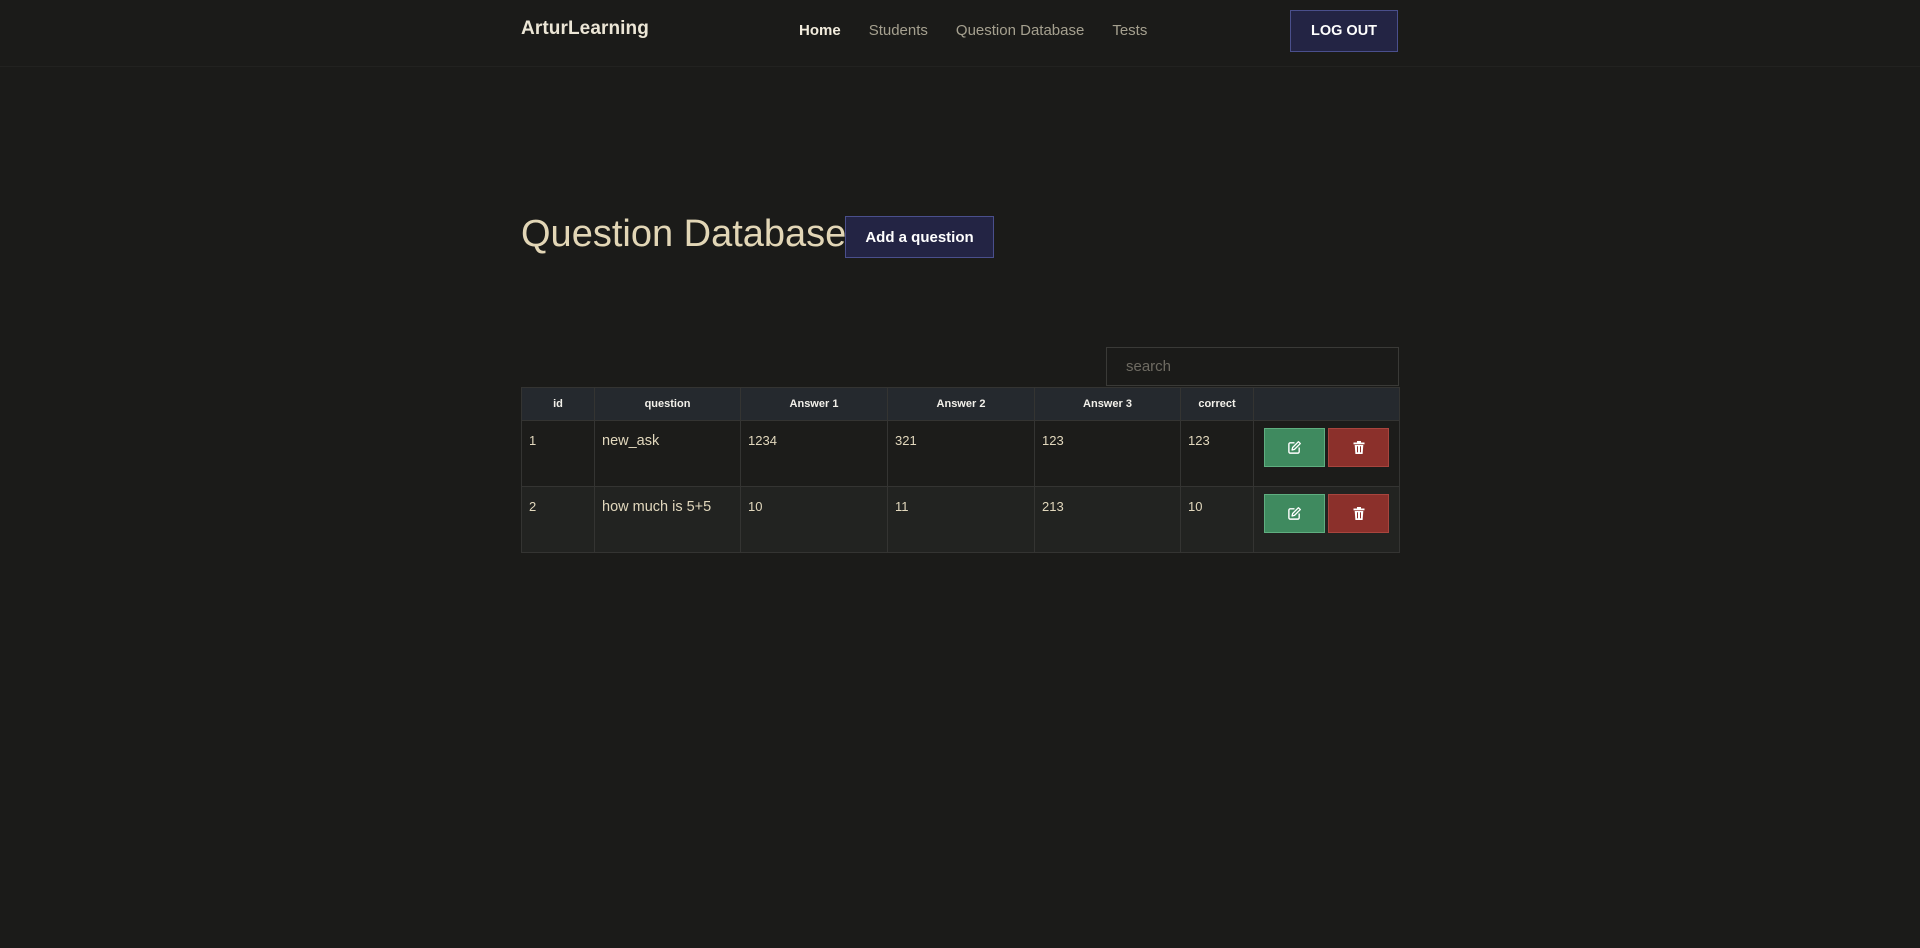 The width and height of the screenshot is (1920, 948). Describe the element at coordinates (919, 237) in the screenshot. I see `add-question-button: Add a question` at that location.